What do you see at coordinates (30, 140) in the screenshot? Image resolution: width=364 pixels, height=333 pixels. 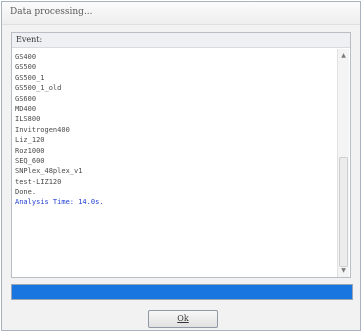 I see `log-line: Liz_120` at bounding box center [30, 140].